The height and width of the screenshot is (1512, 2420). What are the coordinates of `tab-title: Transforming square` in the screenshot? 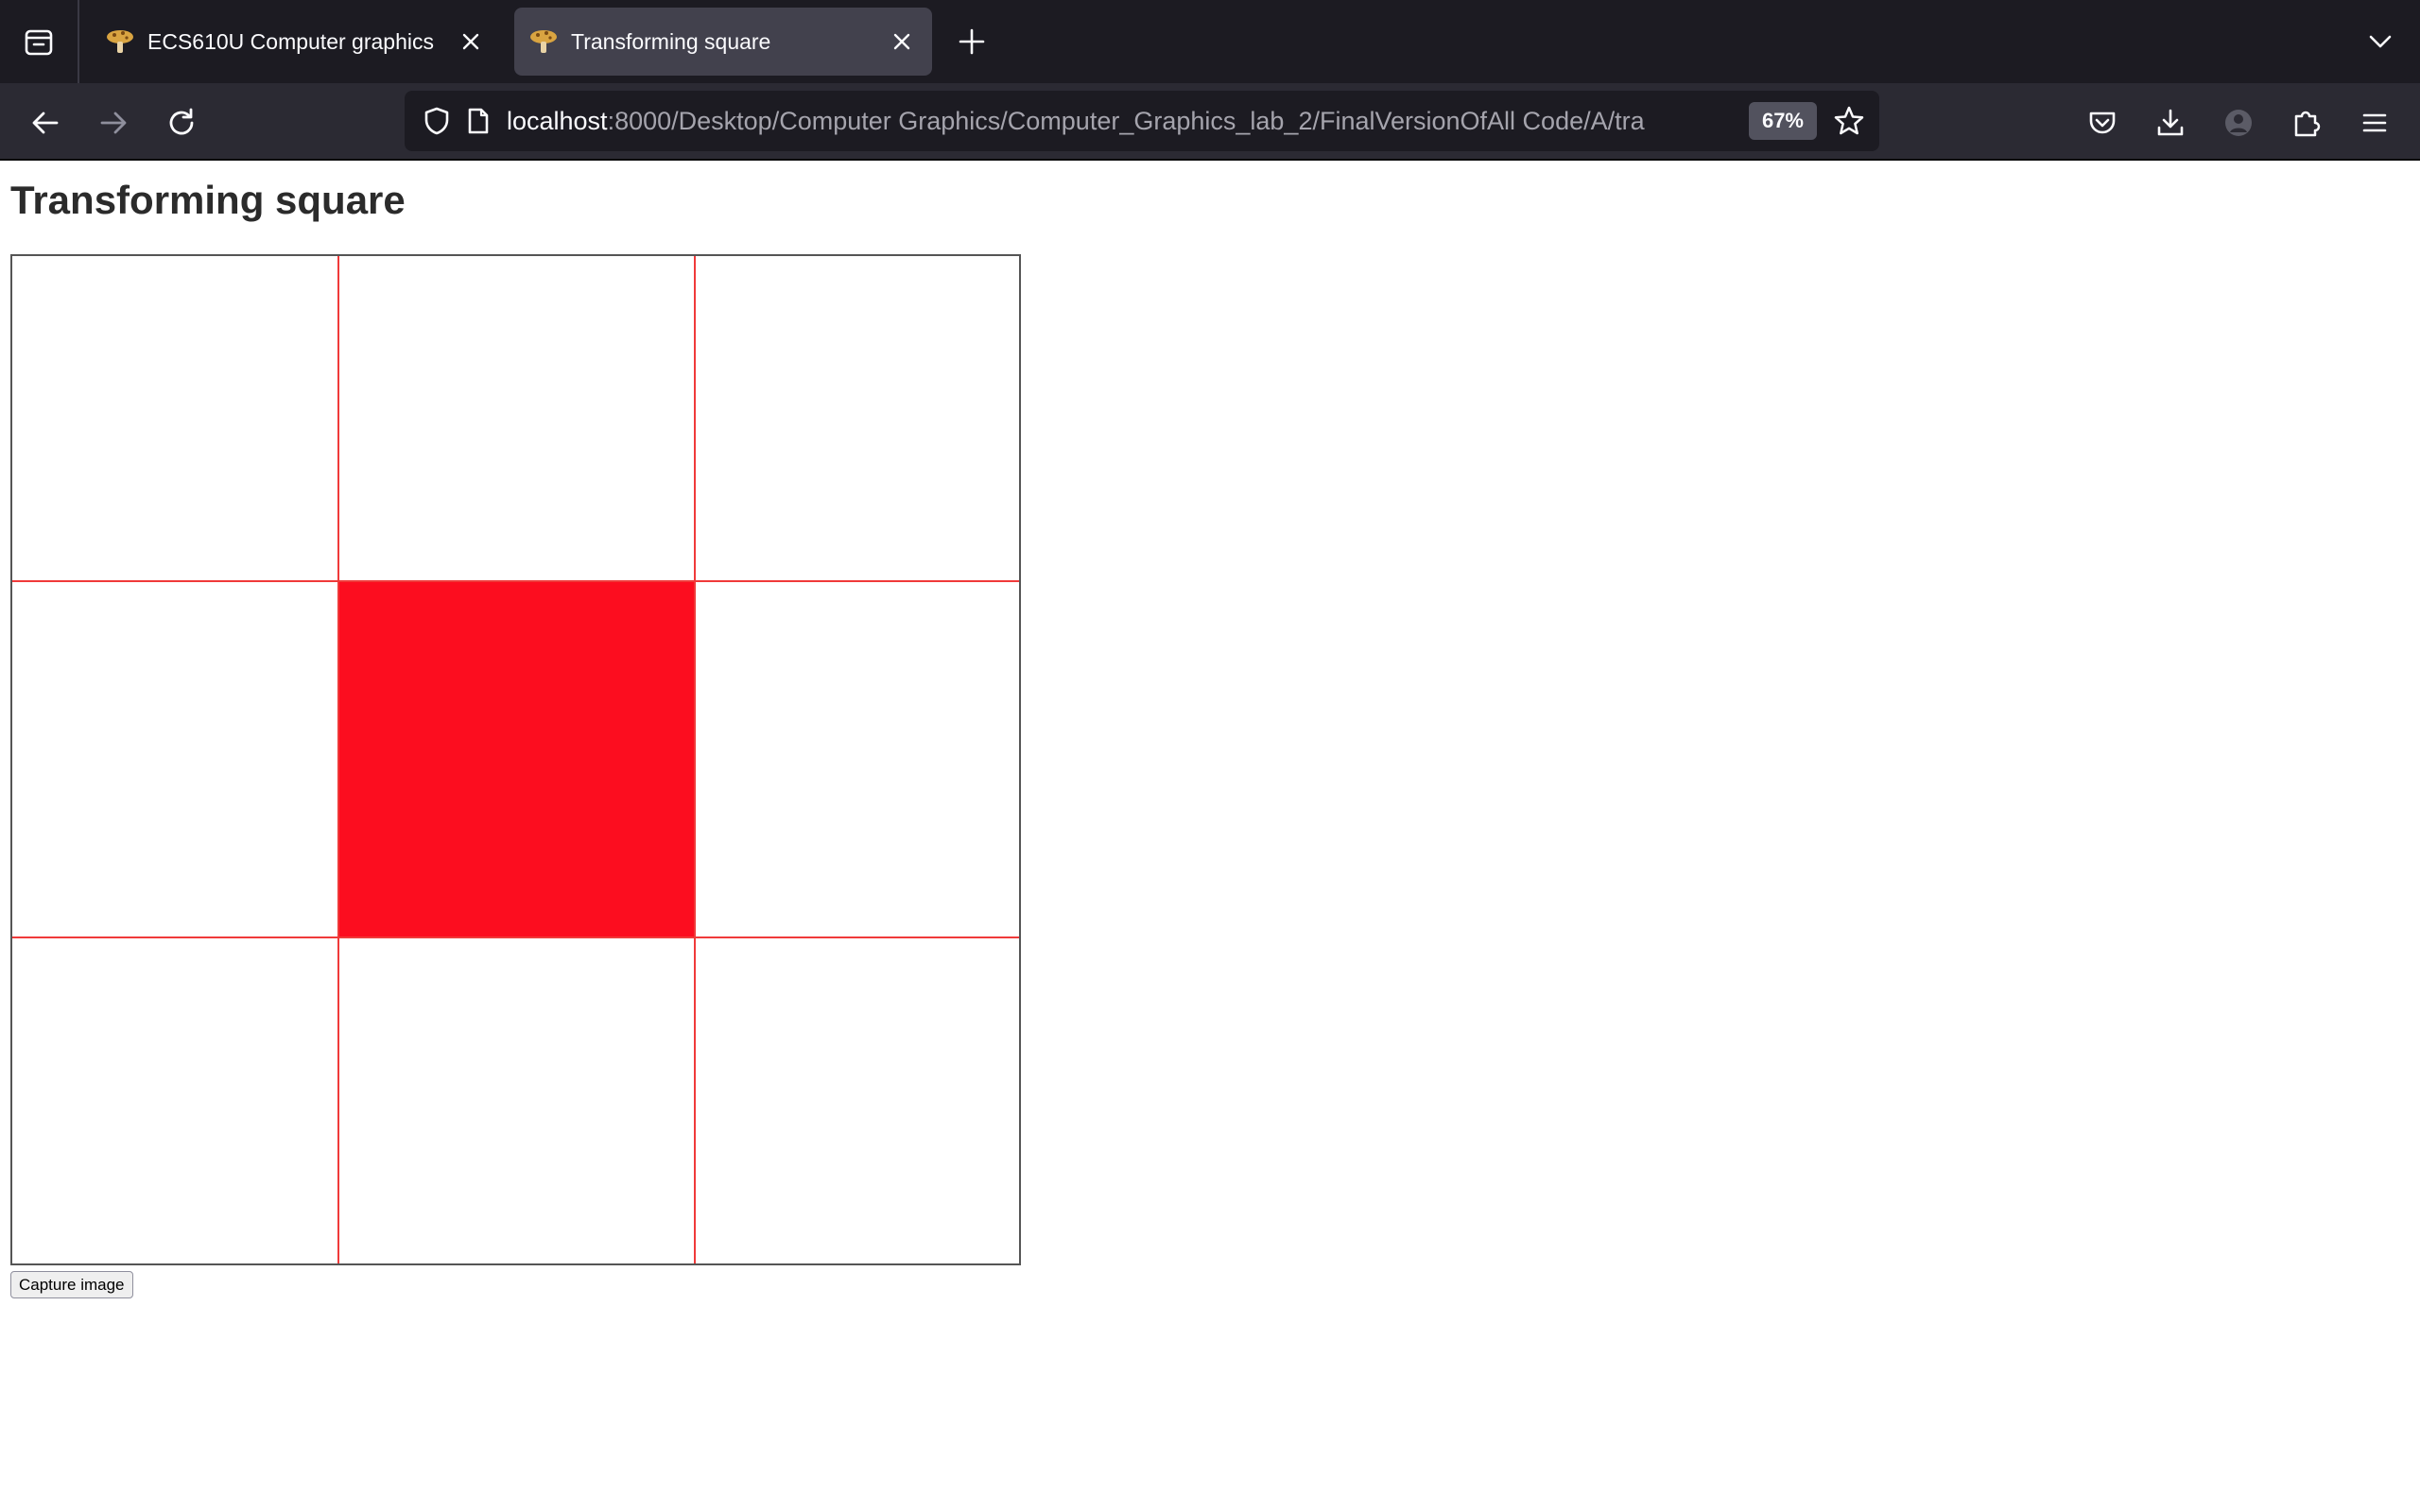 It's located at (671, 41).